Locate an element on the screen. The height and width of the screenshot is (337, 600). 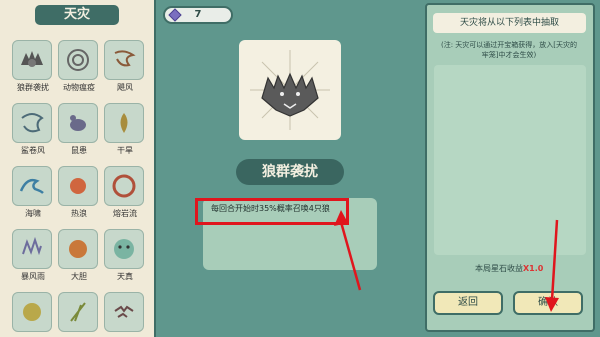
highlight-box is located at coordinates (272, 211).